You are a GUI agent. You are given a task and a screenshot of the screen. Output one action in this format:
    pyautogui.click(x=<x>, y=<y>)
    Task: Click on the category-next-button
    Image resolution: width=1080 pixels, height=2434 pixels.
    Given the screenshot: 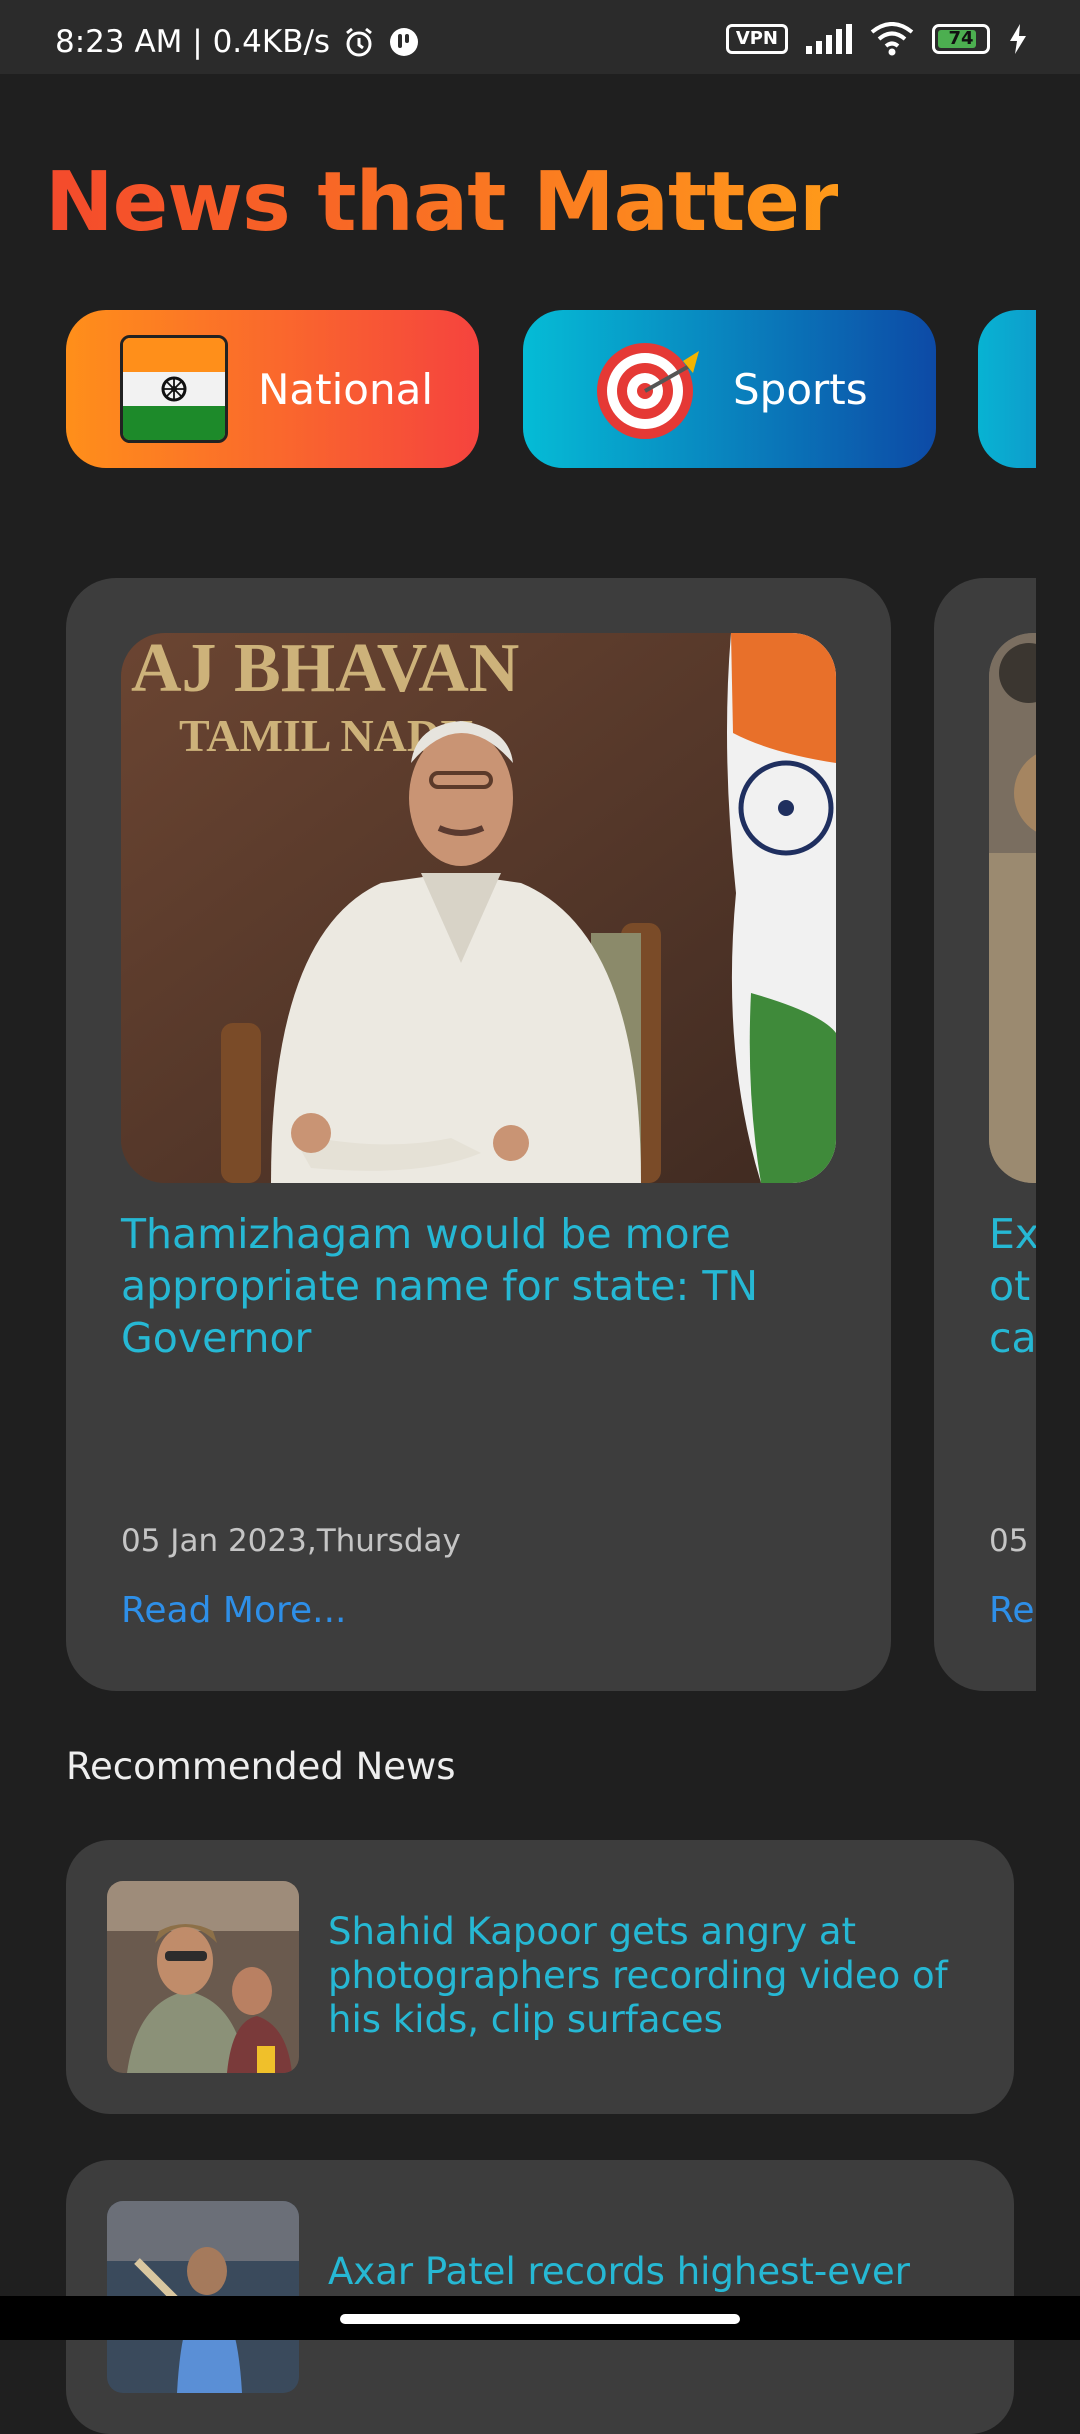 What is the action you would take?
    pyautogui.click(x=1007, y=389)
    